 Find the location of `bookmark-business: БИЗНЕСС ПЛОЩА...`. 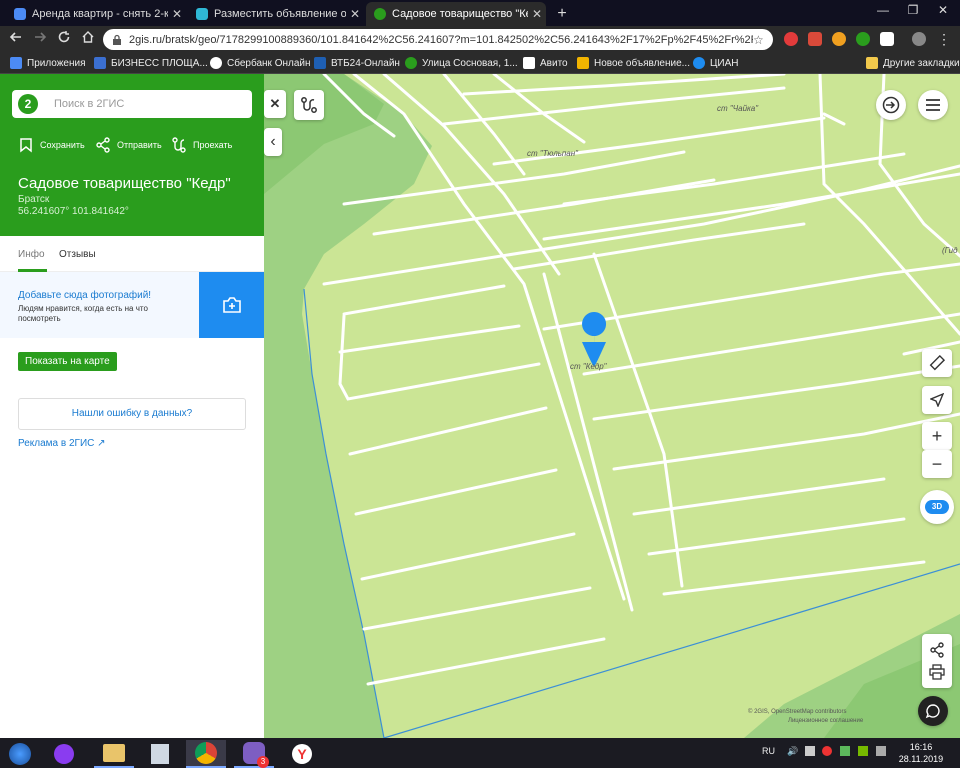

bookmark-business: БИЗНЕСС ПЛОЩА... is located at coordinates (151, 63).